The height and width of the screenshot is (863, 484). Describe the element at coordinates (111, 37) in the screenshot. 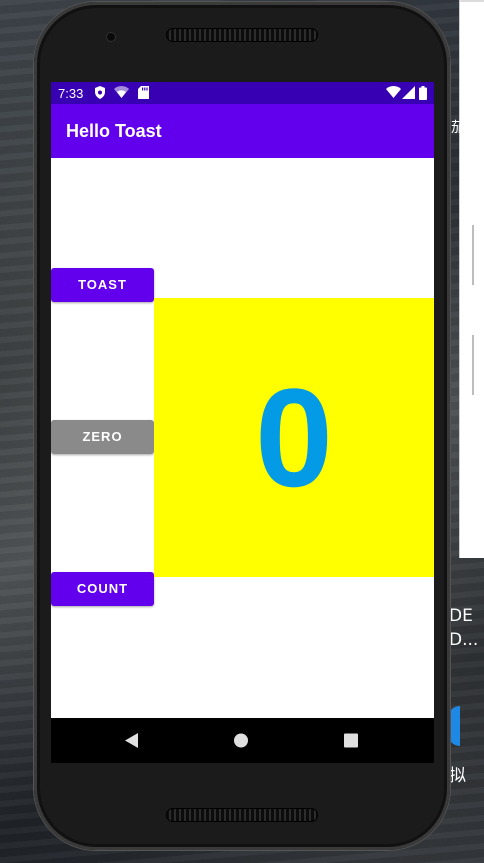

I see `front-camera` at that location.